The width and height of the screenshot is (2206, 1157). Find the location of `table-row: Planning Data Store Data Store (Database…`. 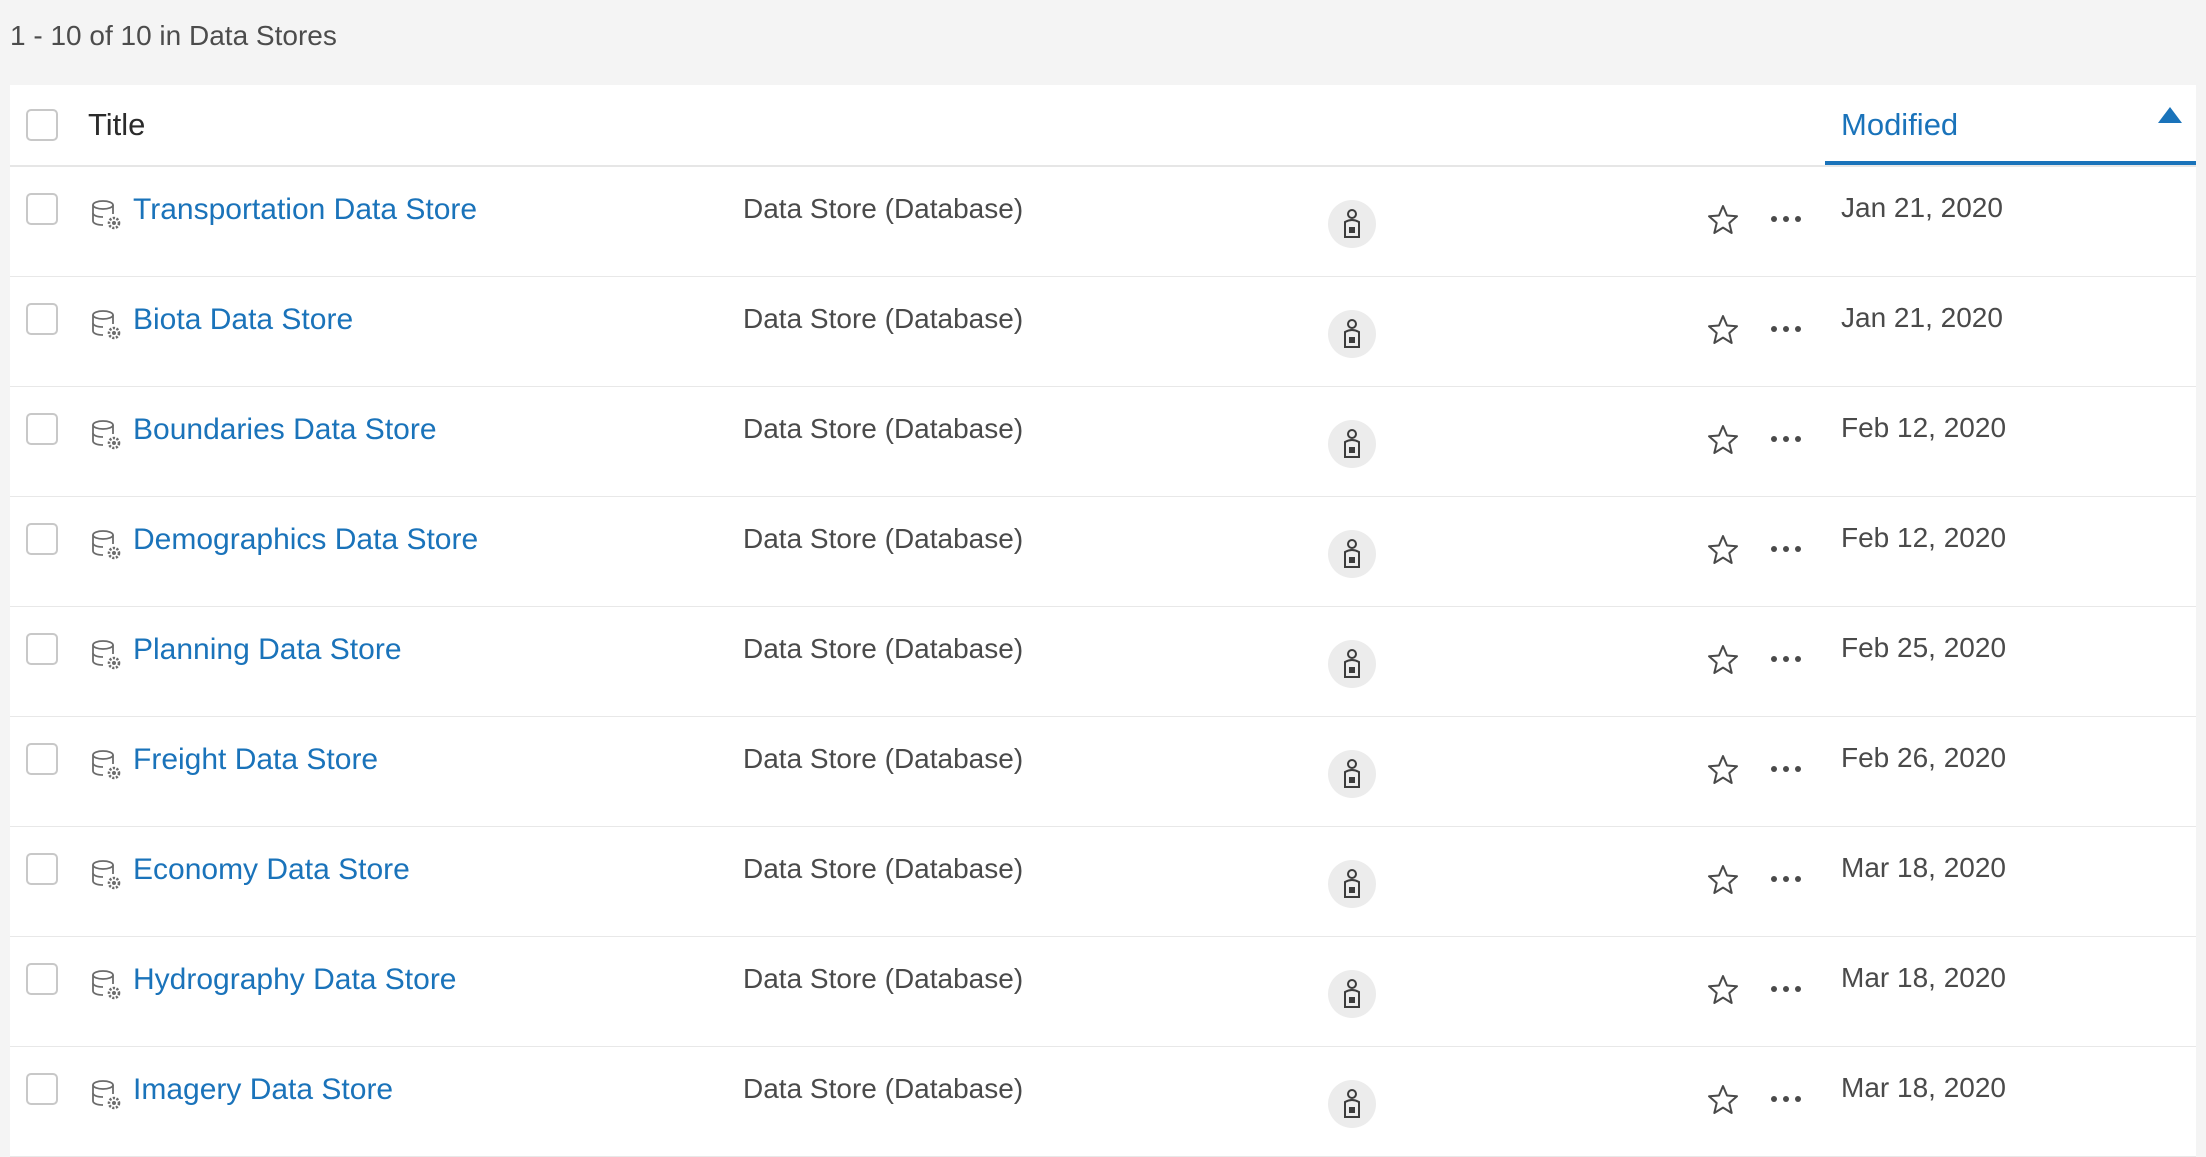

table-row: Planning Data Store Data Store (Database… is located at coordinates (1103, 662).